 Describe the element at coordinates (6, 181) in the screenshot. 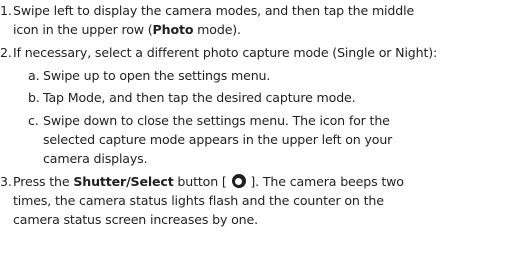

I see `step-number: 3.` at that location.